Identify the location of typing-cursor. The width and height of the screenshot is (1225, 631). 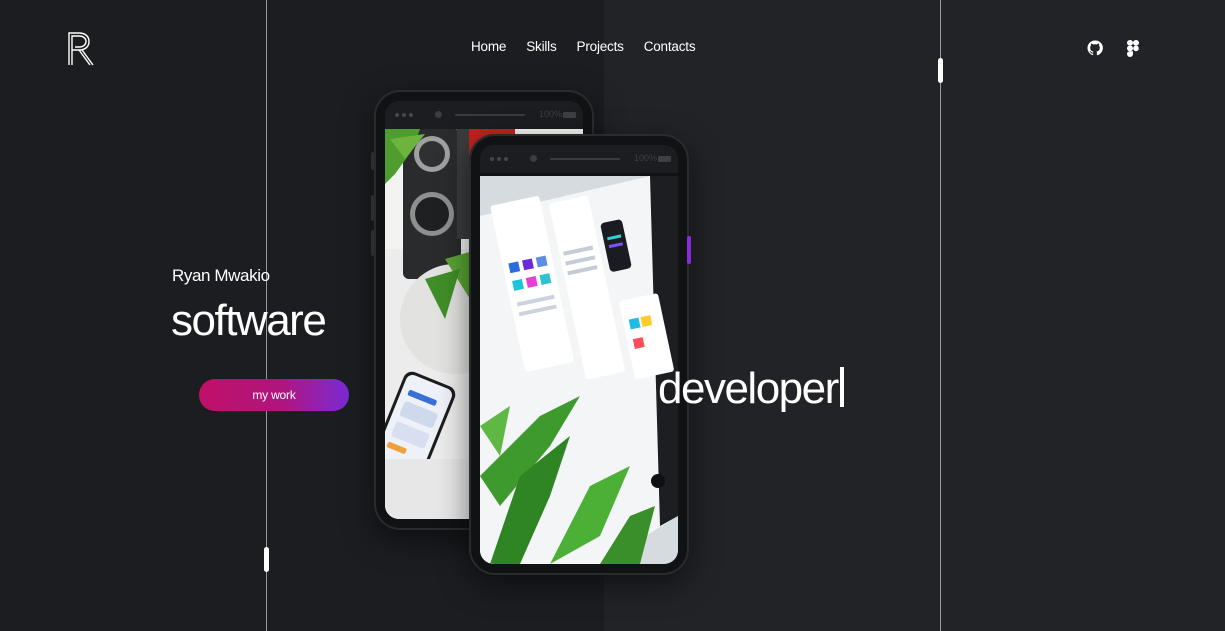
(841, 387).